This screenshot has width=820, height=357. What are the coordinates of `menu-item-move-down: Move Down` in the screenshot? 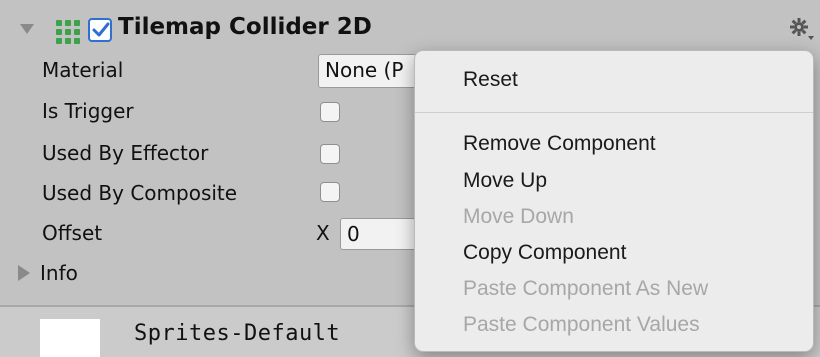 It's located at (518, 216).